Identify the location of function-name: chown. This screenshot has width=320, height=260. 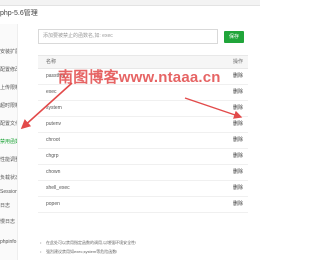
(53, 172).